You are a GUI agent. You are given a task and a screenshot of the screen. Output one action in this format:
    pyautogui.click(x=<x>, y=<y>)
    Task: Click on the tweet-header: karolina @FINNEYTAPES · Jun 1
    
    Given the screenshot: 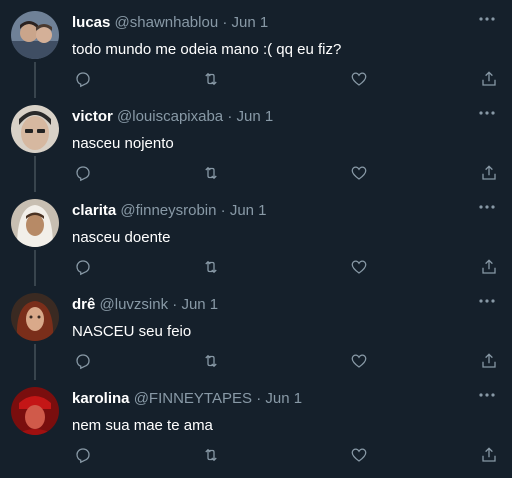 What is the action you would take?
    pyautogui.click(x=272, y=399)
    